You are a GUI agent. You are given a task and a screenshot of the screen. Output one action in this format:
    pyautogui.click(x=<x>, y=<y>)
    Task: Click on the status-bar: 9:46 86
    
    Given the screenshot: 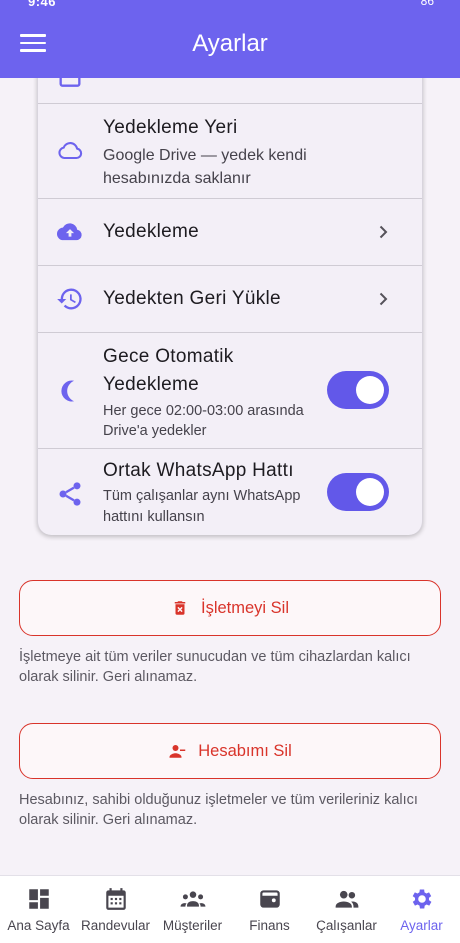 What is the action you would take?
    pyautogui.click(x=230, y=6)
    